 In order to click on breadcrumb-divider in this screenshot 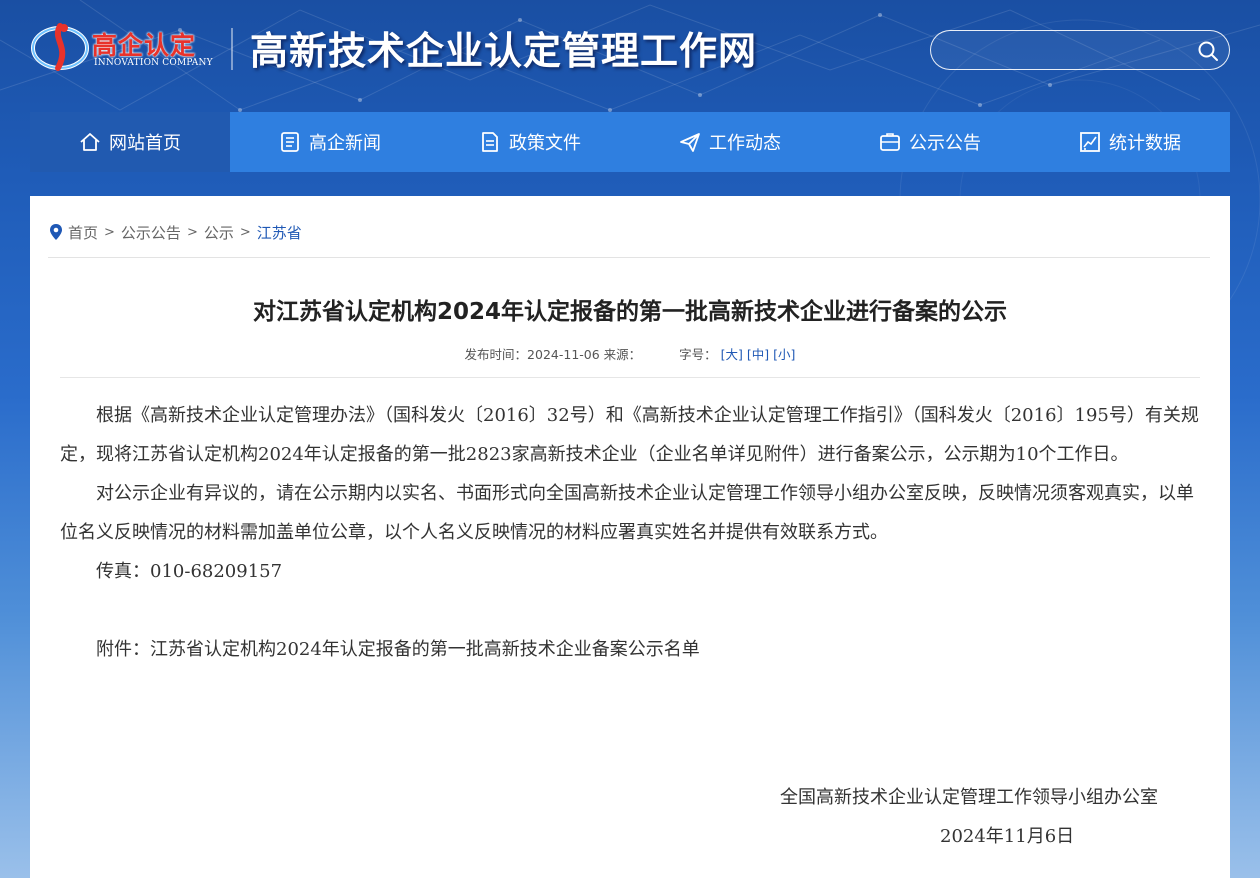, I will do `click(629, 257)`.